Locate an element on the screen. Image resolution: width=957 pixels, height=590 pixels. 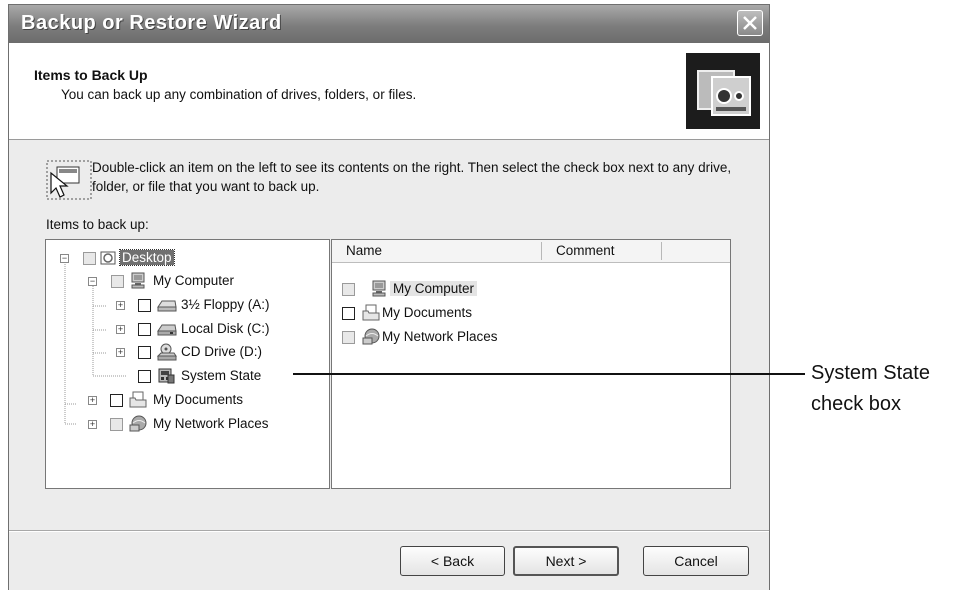
column-header-comment: Comment is located at coordinates (585, 250).